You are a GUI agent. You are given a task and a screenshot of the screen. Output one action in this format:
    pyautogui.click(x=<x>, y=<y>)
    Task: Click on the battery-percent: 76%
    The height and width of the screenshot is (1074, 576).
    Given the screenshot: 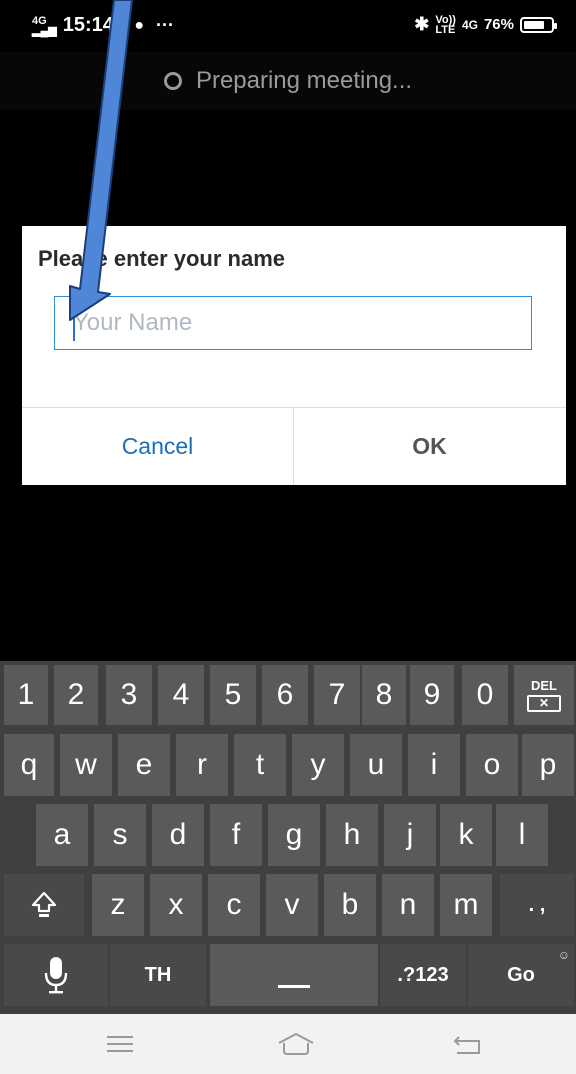 What is the action you would take?
    pyautogui.click(x=498, y=24)
    